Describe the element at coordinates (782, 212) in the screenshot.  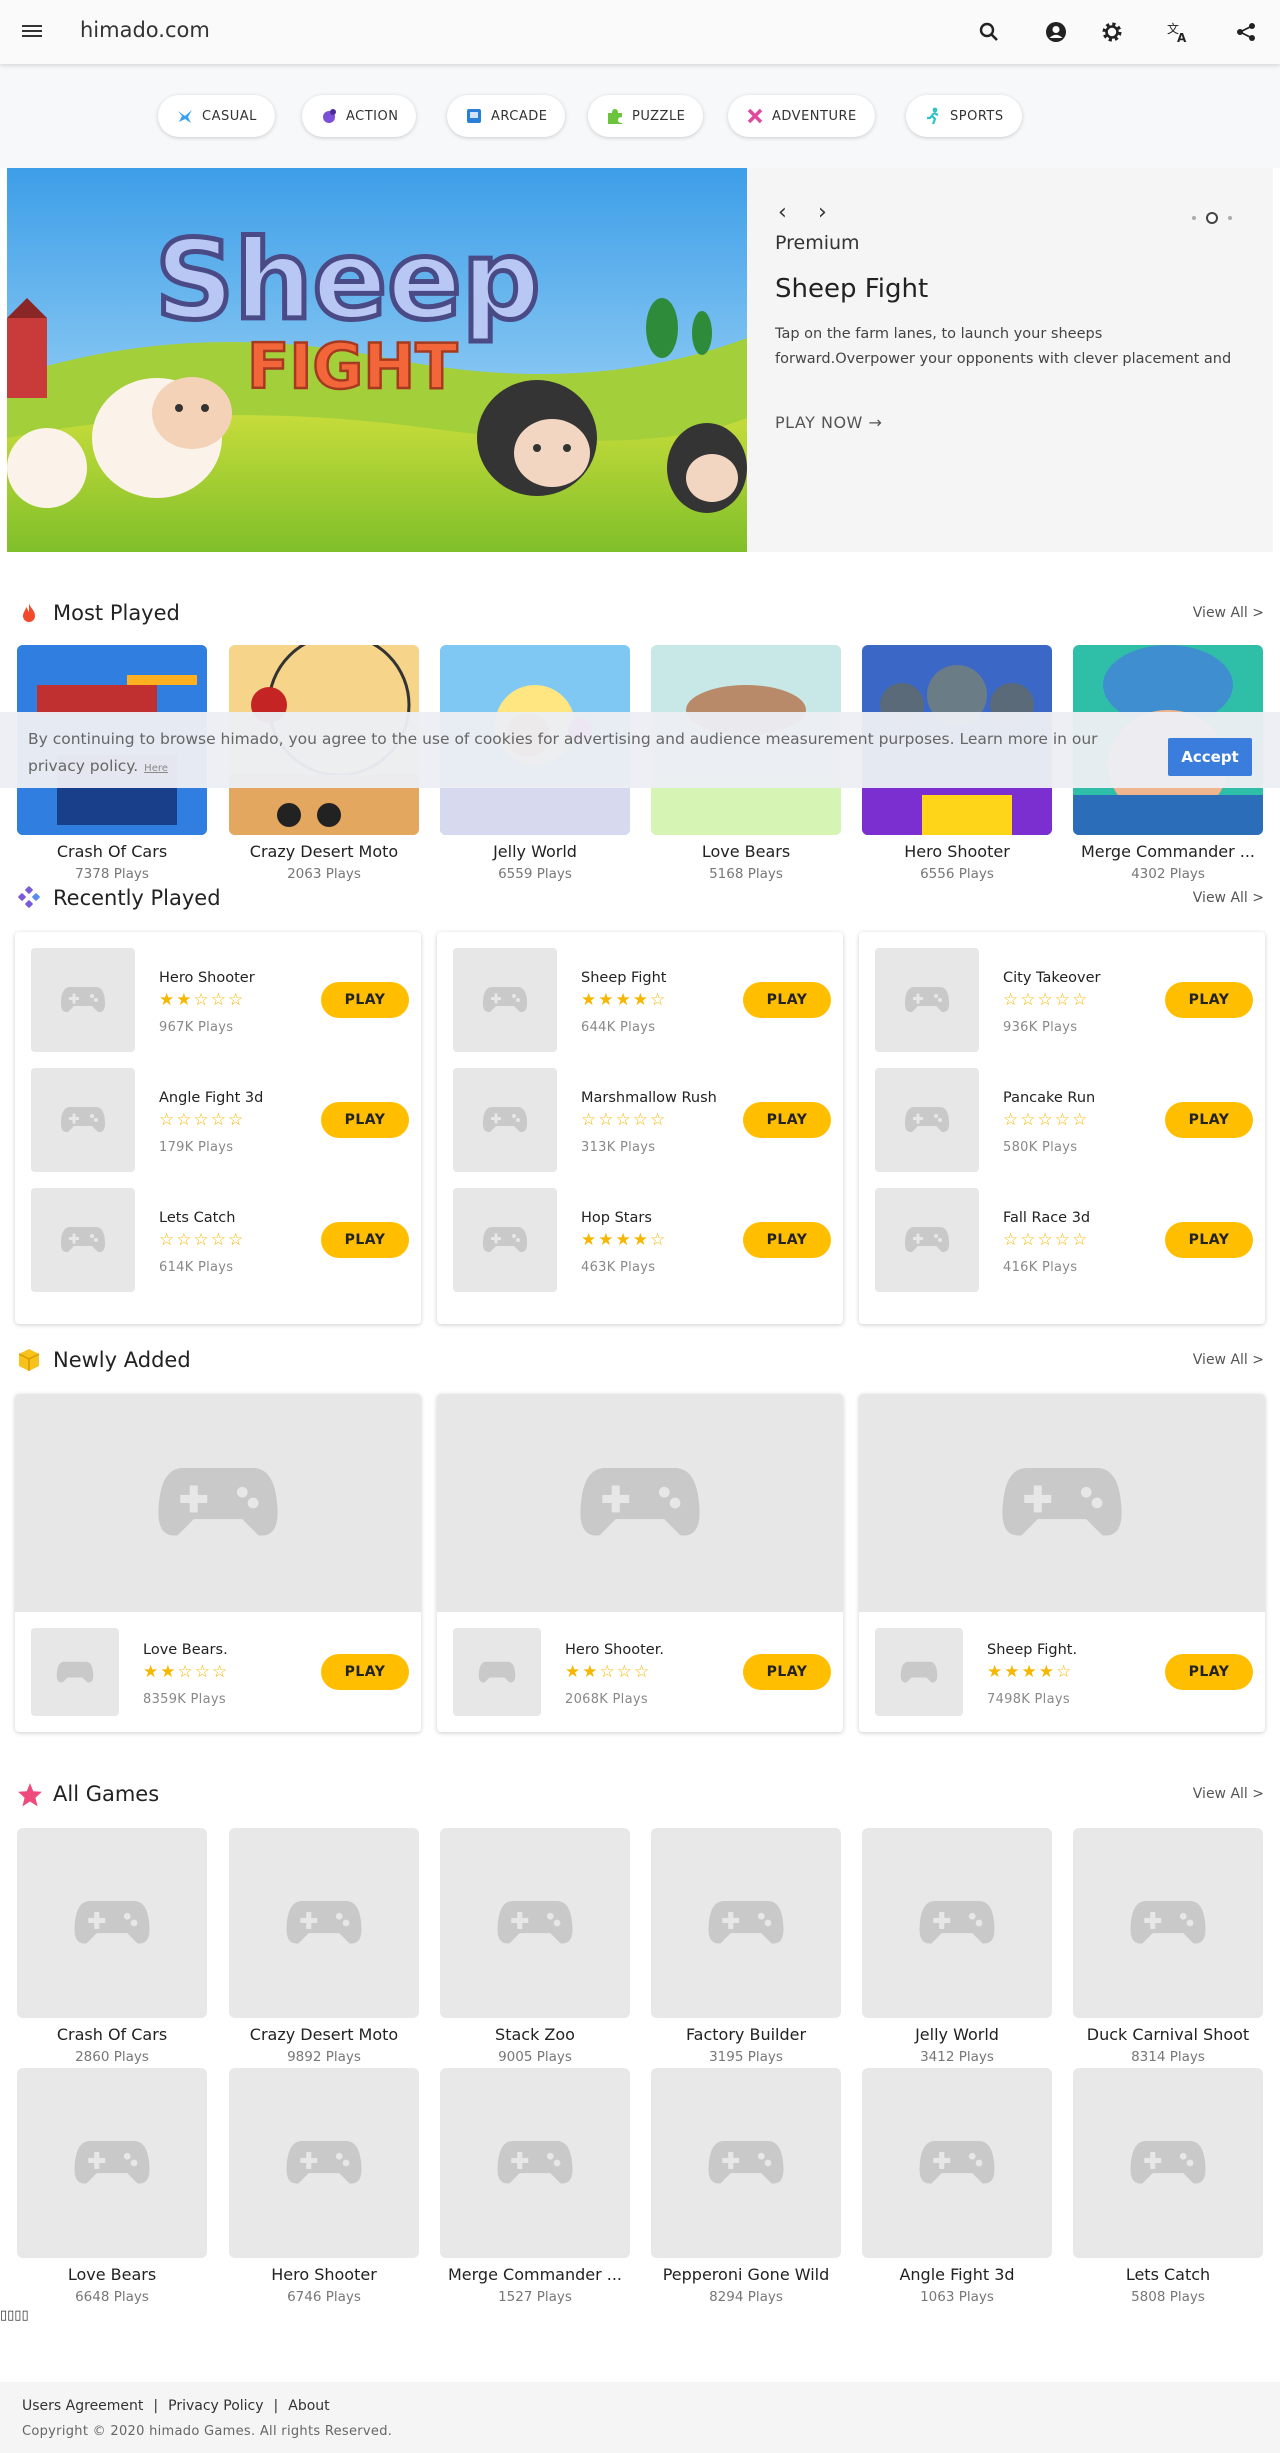
I see `carousel-prev-arrow: ‹` at that location.